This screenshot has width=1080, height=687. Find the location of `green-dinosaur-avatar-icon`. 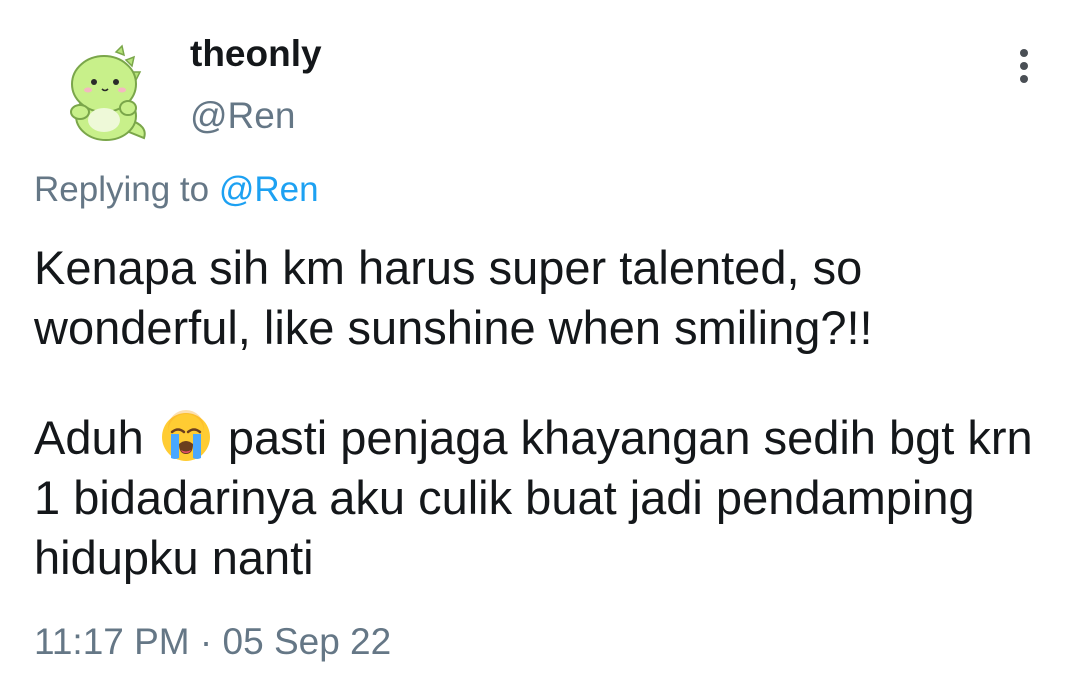

green-dinosaur-avatar-icon is located at coordinates (102, 94).